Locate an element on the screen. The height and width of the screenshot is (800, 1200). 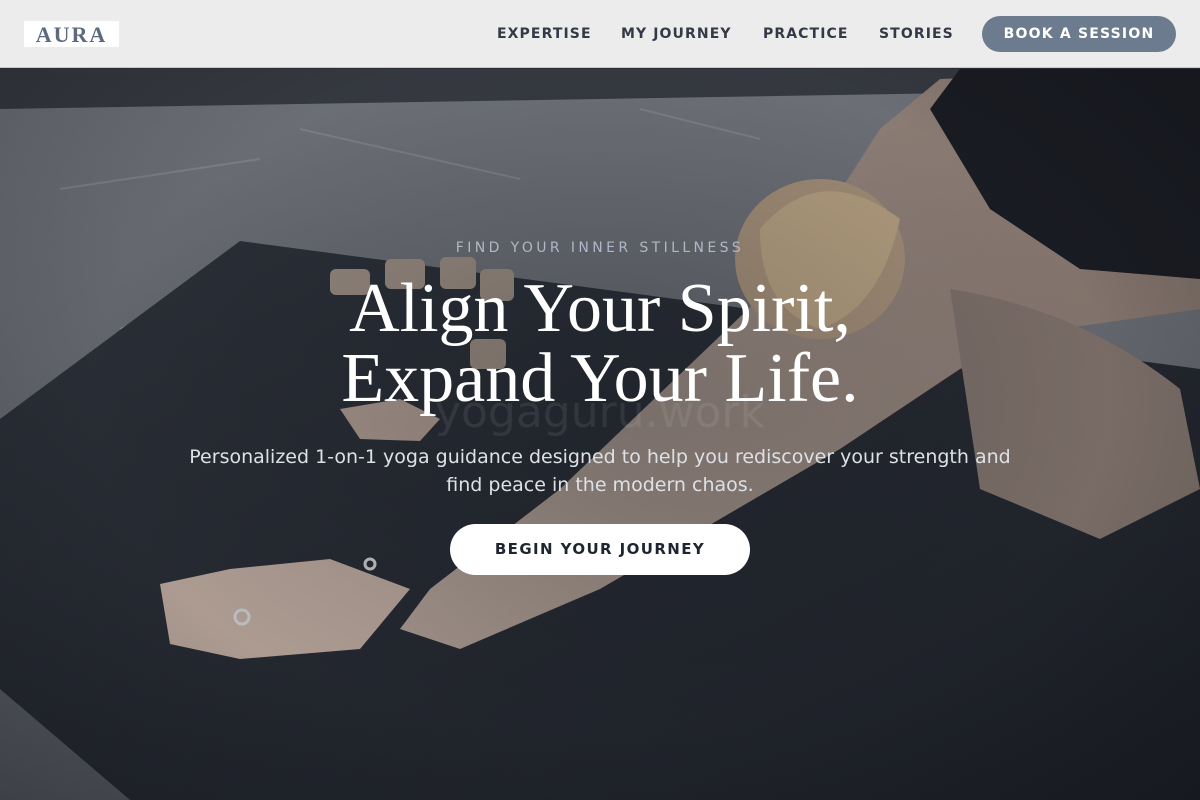
nav-link-expertise: EXPERTISE is located at coordinates (544, 34).